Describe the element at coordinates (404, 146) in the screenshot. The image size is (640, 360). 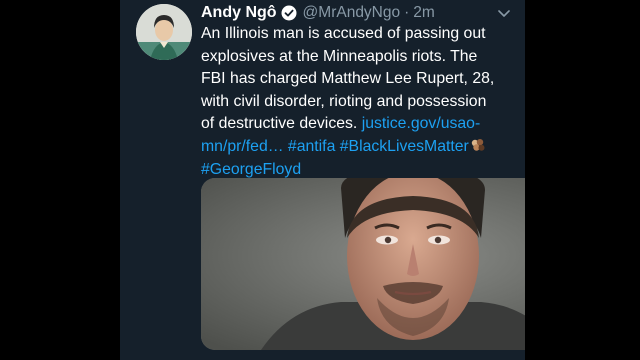
I see `hashtag-blacklivesmatter: #BlackLivesMatter` at that location.